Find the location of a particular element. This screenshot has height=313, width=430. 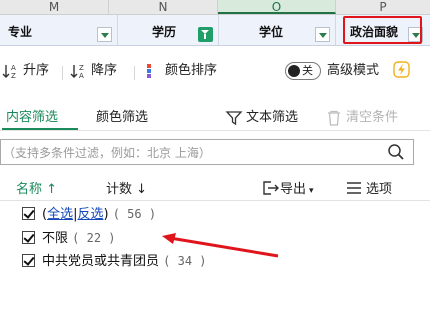

options-button: 选项 is located at coordinates (369, 187).